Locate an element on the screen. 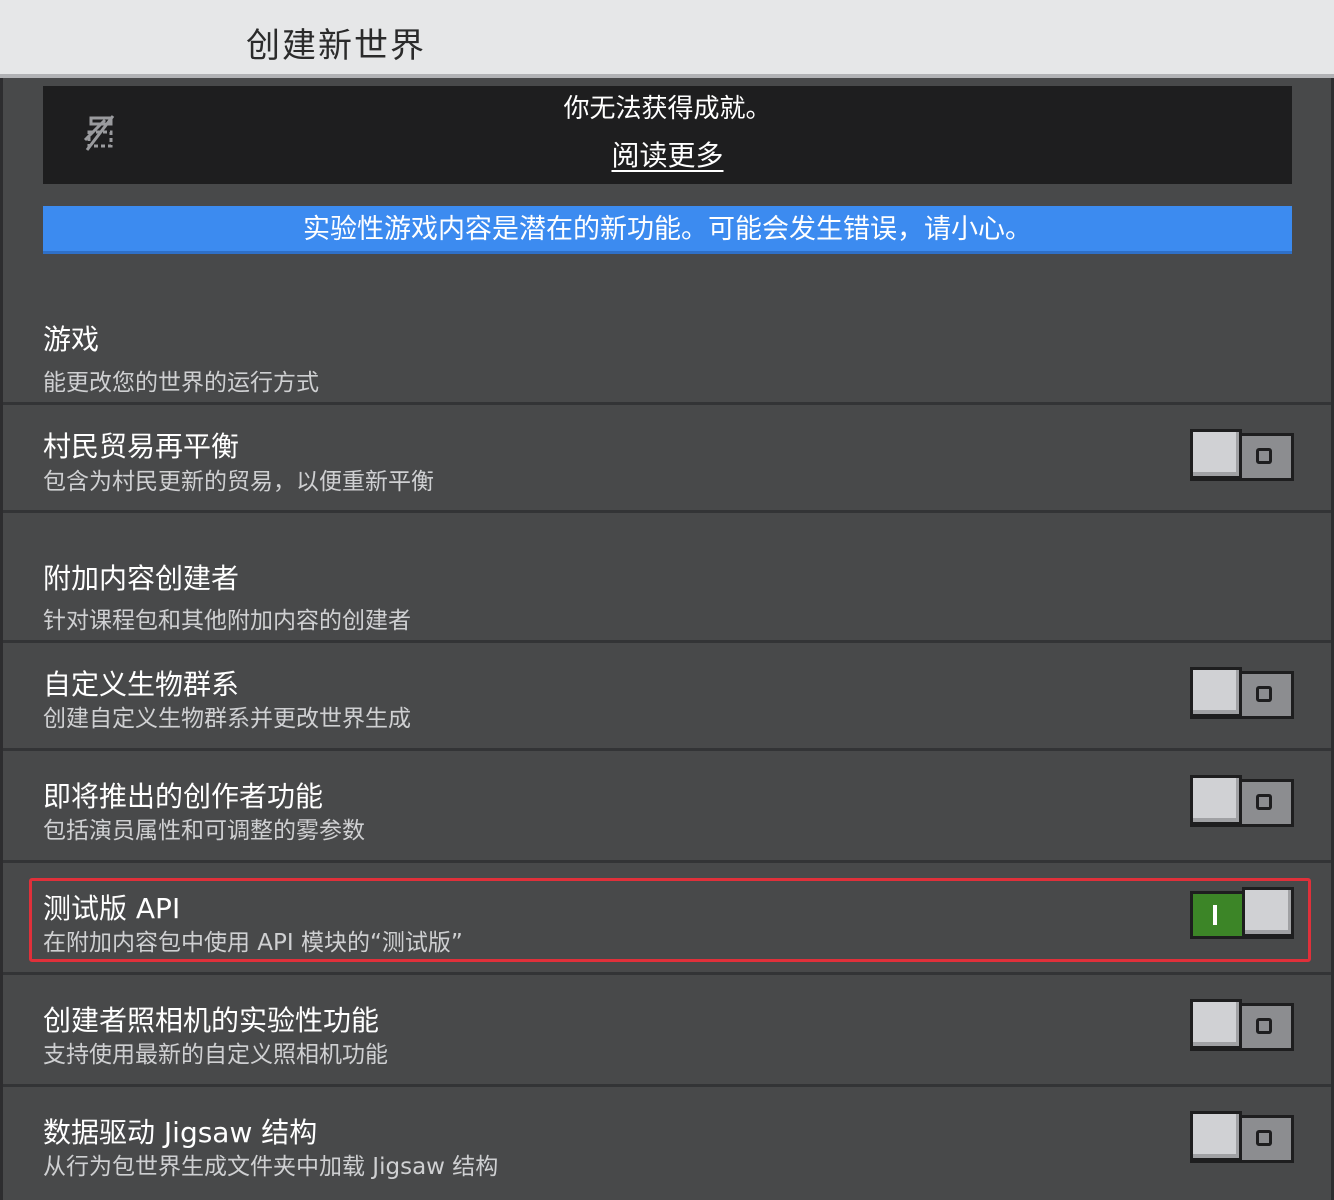 This screenshot has width=1334, height=1200. toggle-title: 数据驱动 Jigsaw 结构 is located at coordinates (180, 1132).